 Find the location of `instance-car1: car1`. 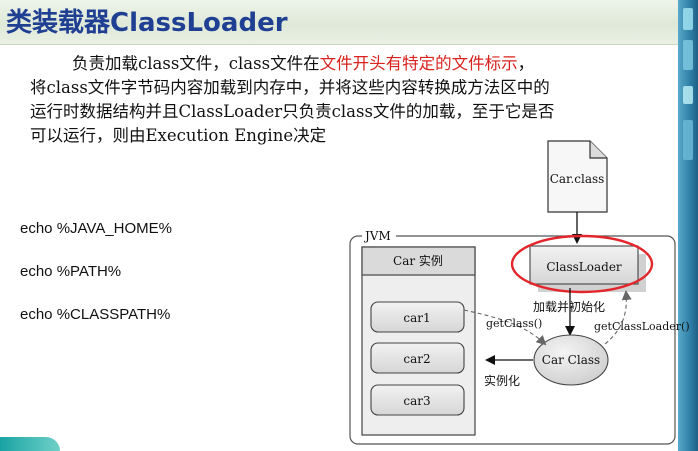

instance-car1: car1 is located at coordinates (417, 317).